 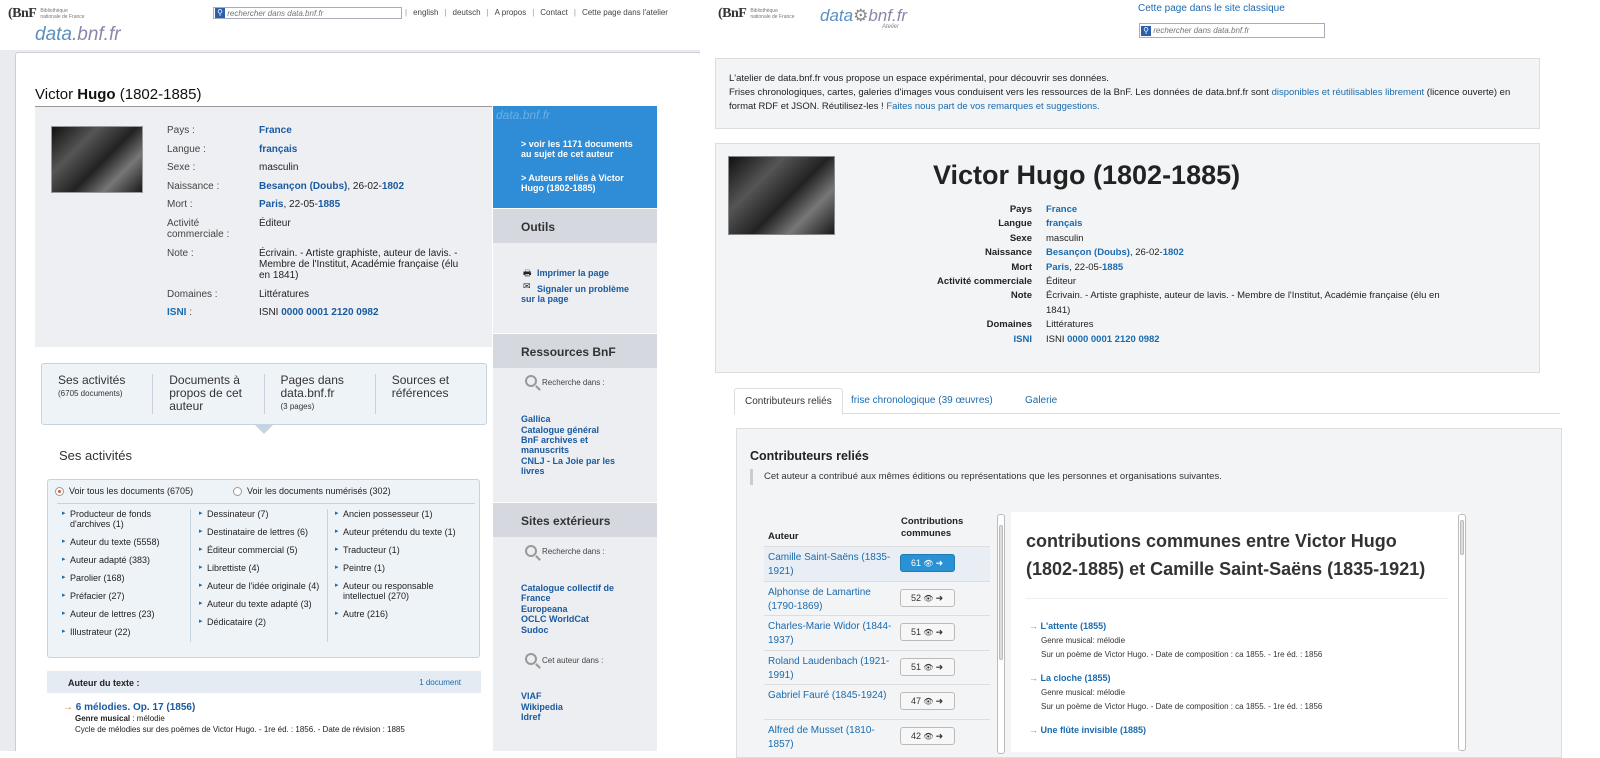 I want to click on sudoc-link: Sudoc, so click(x=535, y=630).